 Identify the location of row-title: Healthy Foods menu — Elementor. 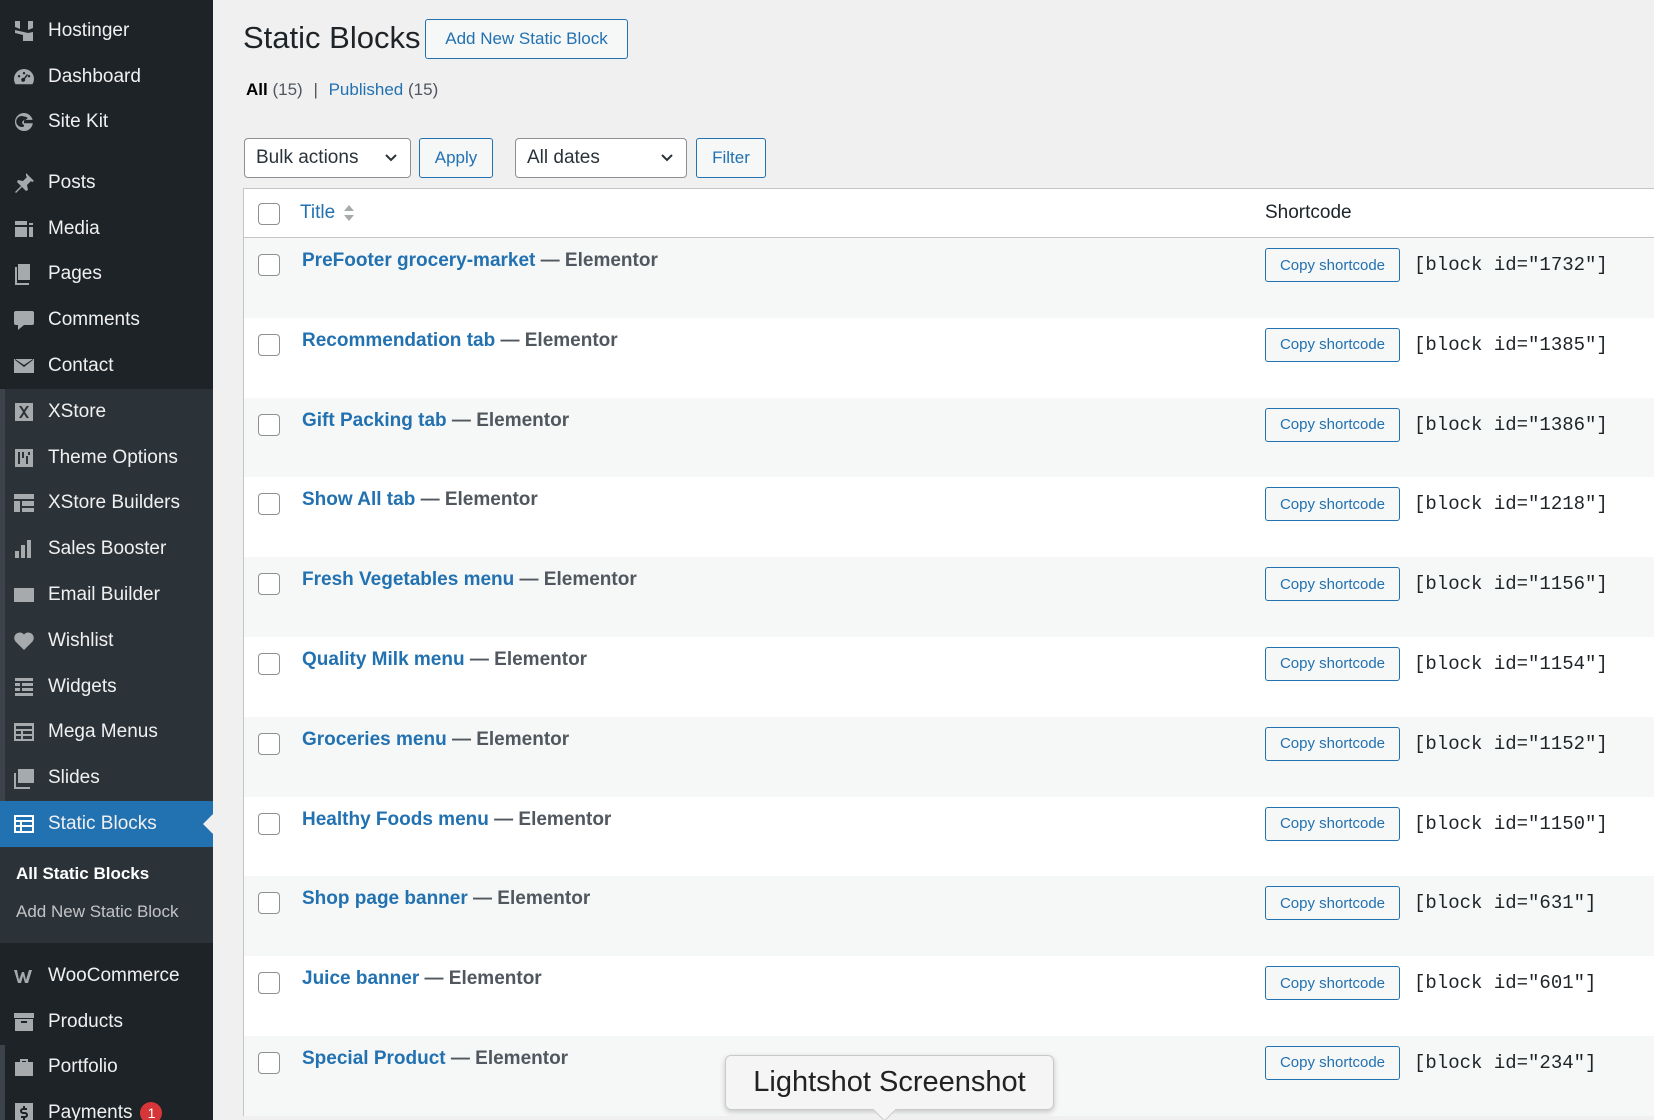
(456, 820).